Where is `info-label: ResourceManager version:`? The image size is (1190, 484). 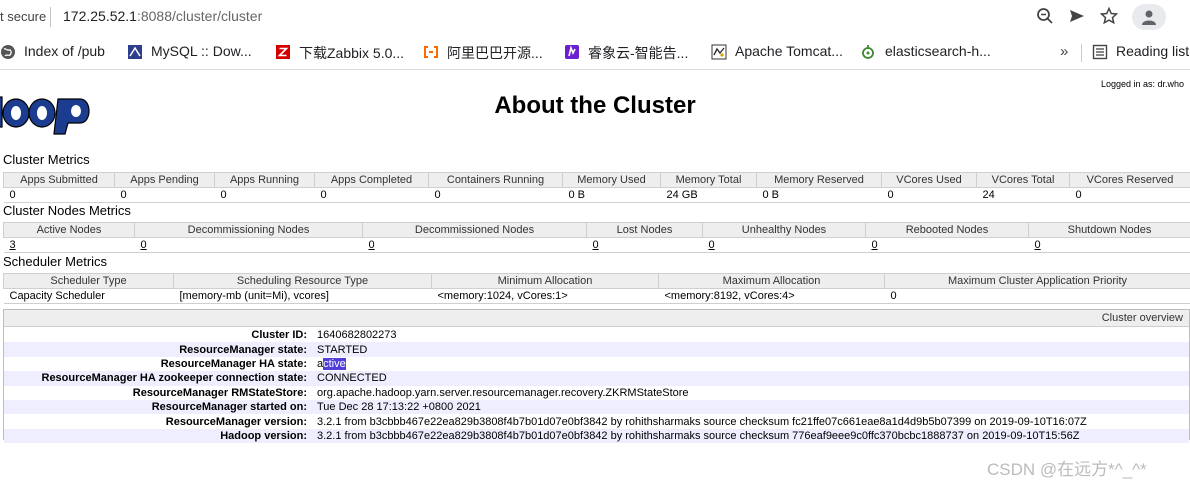 info-label: ResourceManager version: is located at coordinates (236, 421).